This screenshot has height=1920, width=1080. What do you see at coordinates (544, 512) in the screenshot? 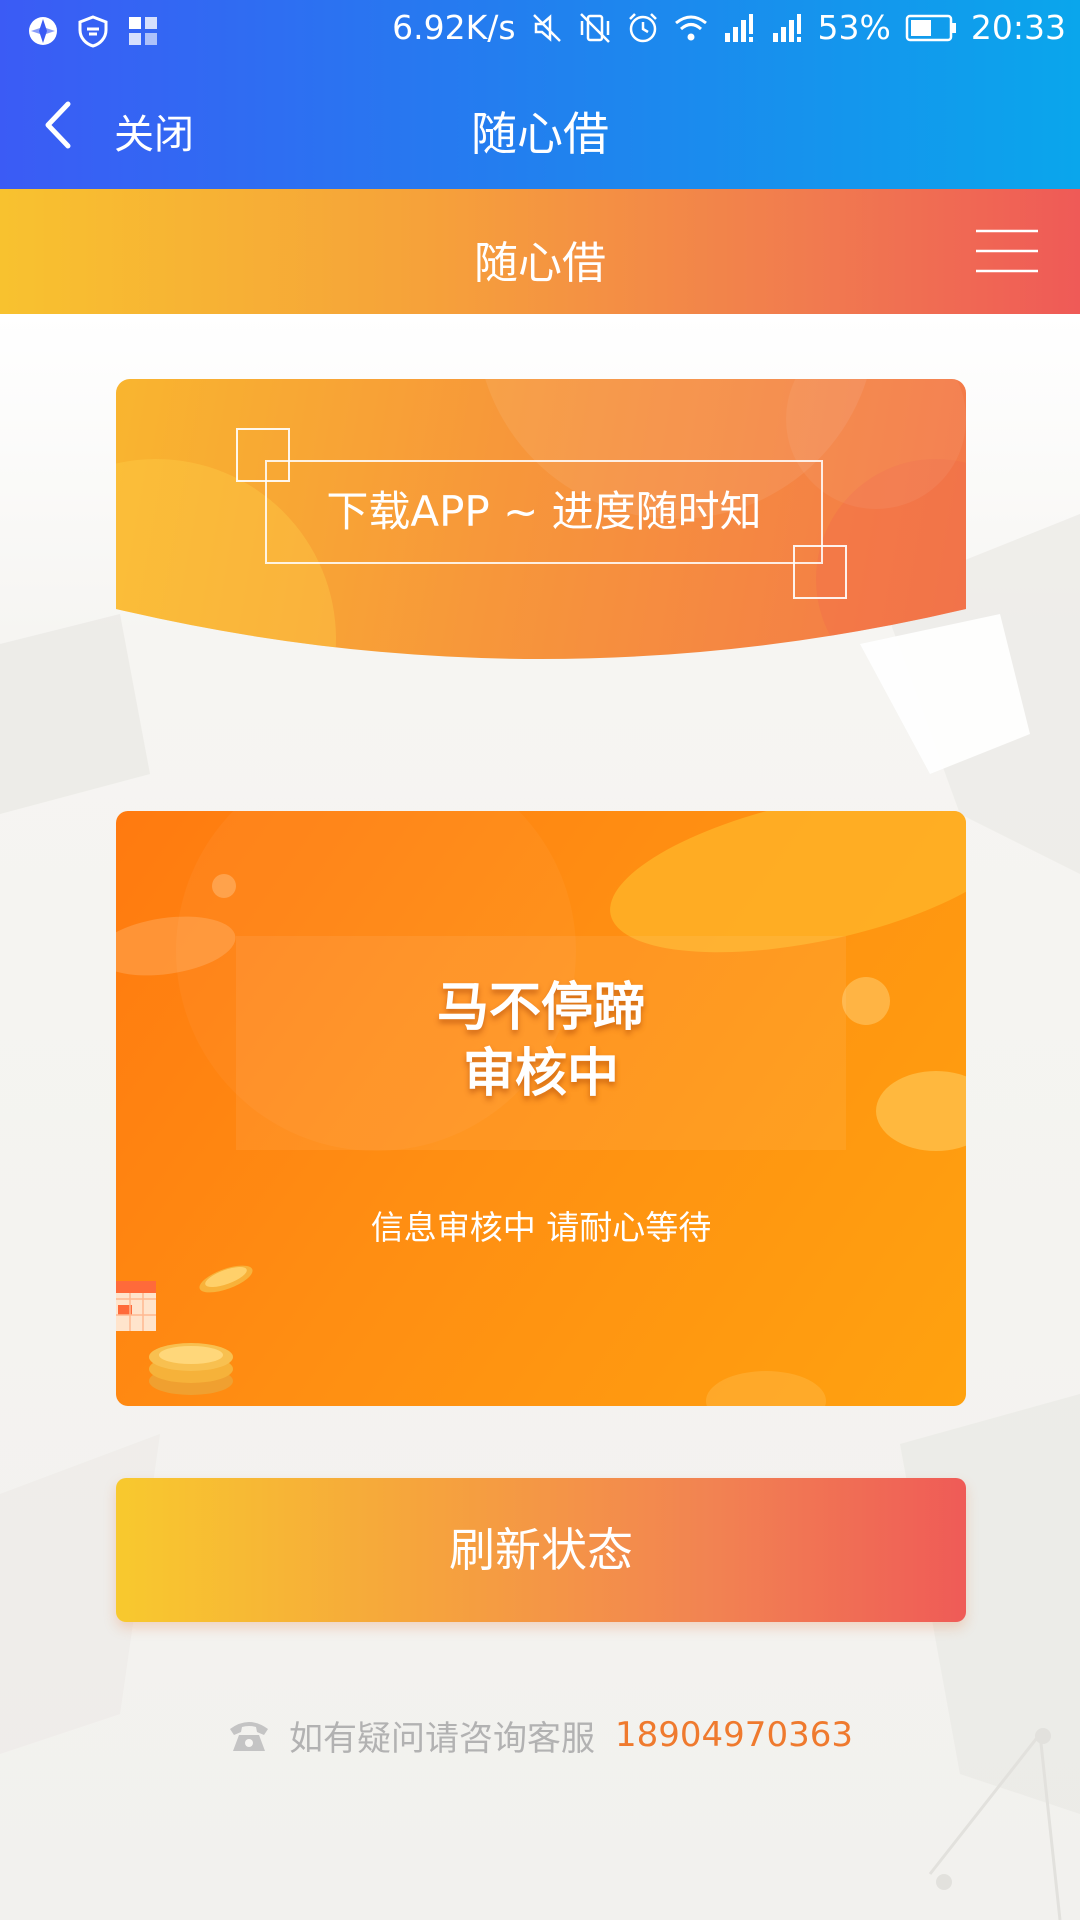
I see `banner-text: 下载APP ~ 进度随时知` at bounding box center [544, 512].